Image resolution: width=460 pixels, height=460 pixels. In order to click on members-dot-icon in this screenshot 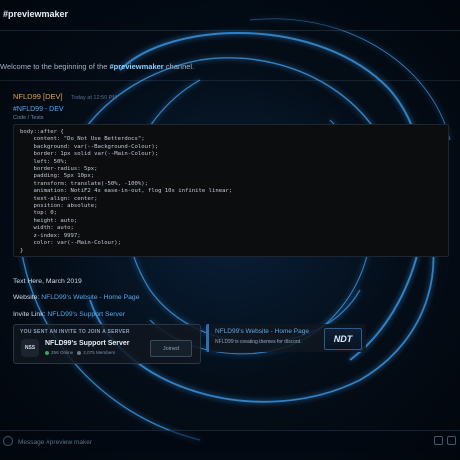, I will do `click(79, 352)`.